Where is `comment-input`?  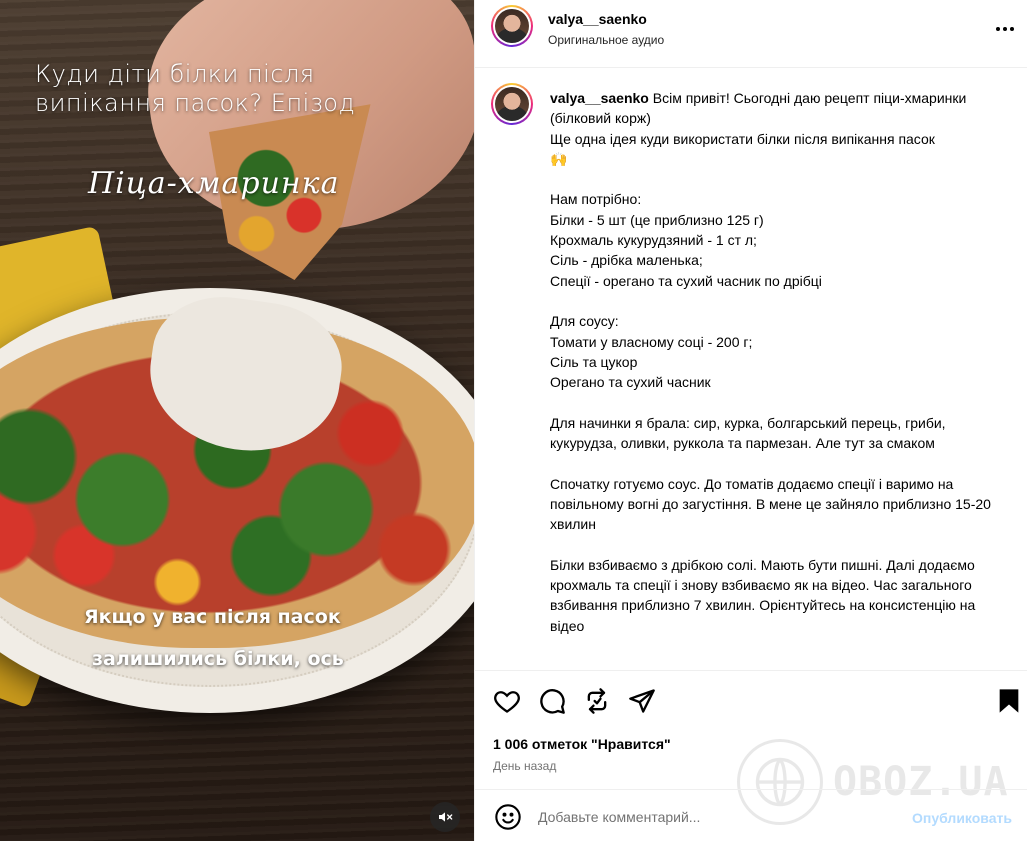 comment-input is located at coordinates (718, 817).